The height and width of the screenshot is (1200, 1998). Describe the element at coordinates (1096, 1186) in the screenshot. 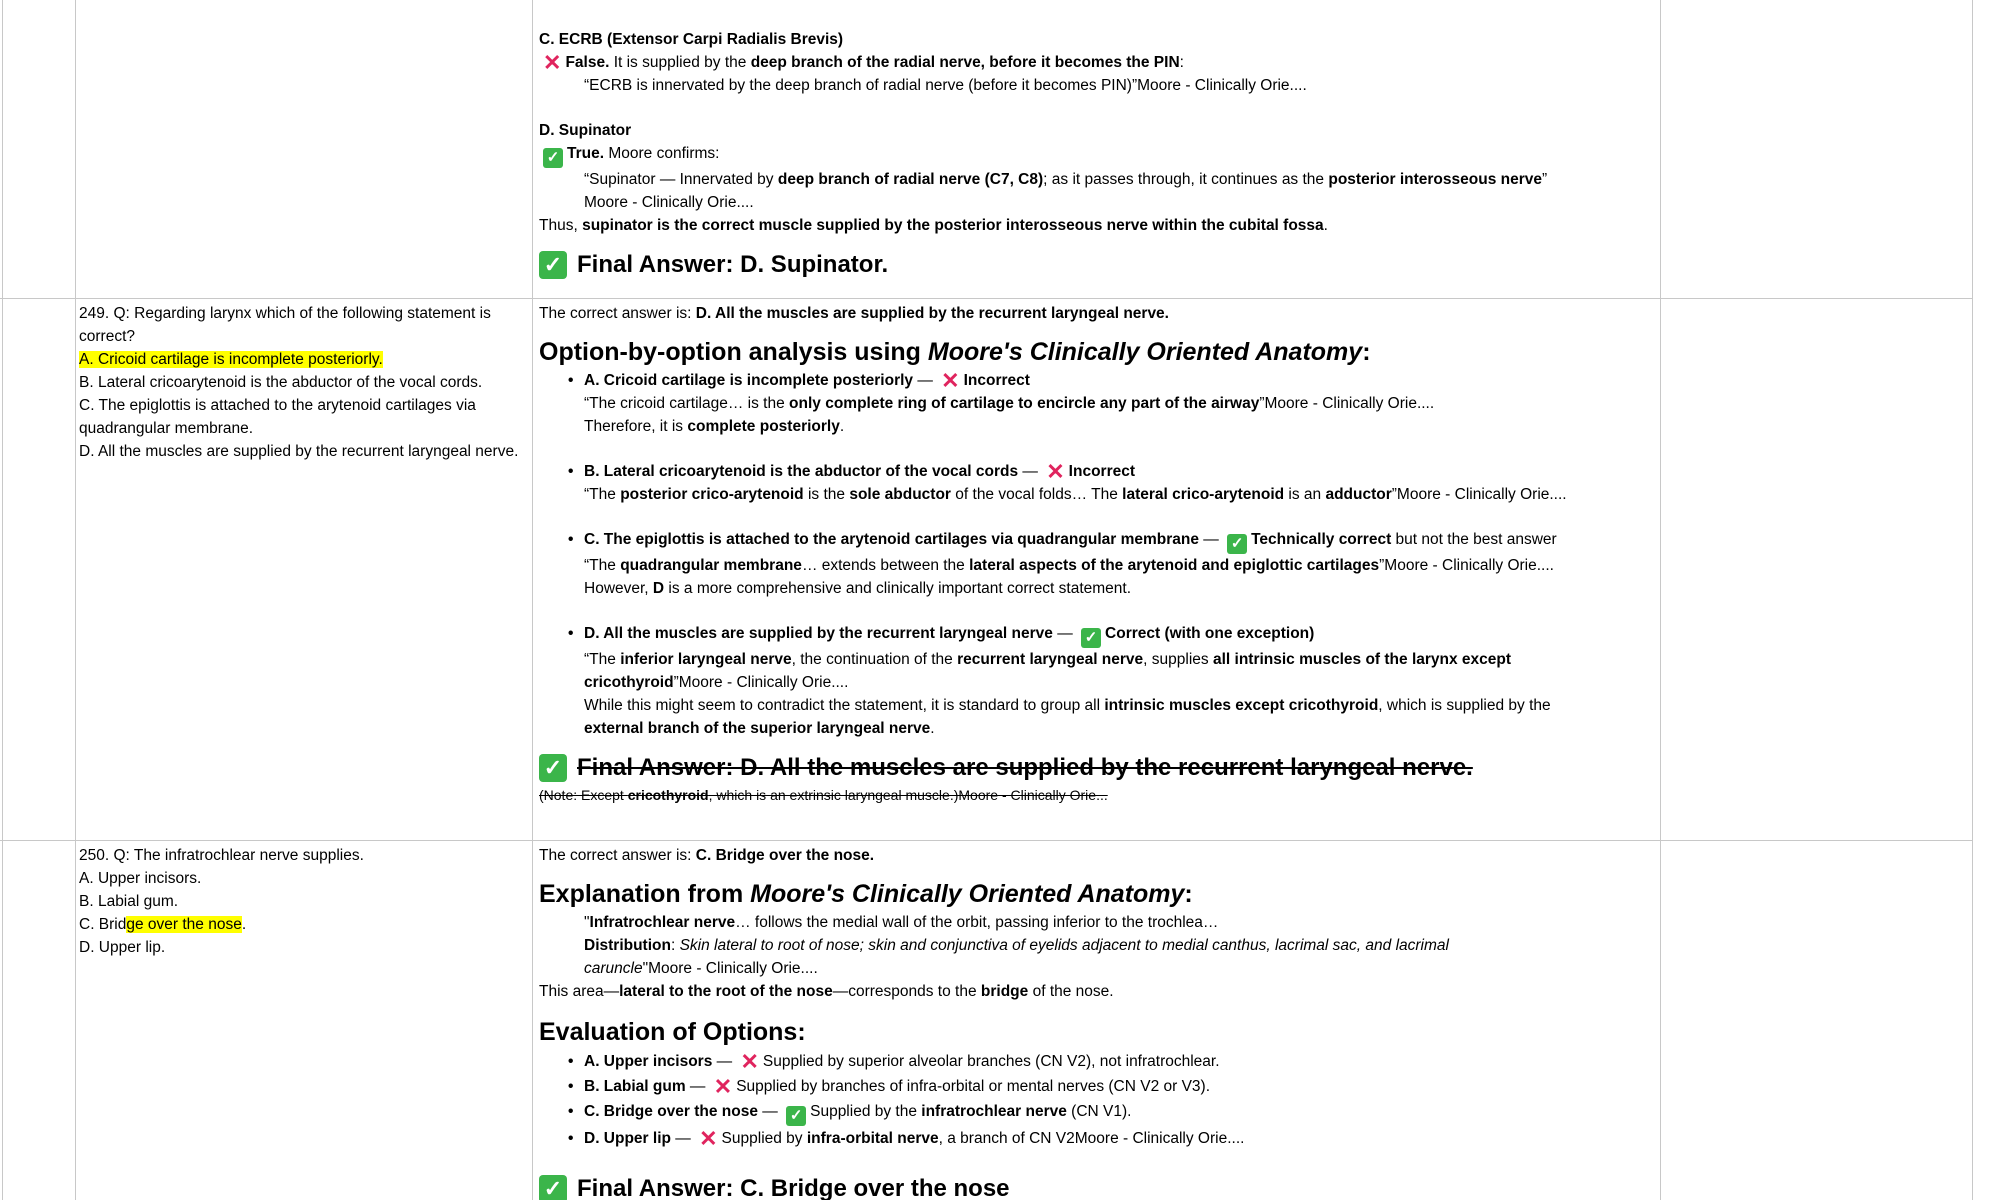

I see `final-answer-250: ✓ Final Answer: C. Bridge over the nose` at that location.